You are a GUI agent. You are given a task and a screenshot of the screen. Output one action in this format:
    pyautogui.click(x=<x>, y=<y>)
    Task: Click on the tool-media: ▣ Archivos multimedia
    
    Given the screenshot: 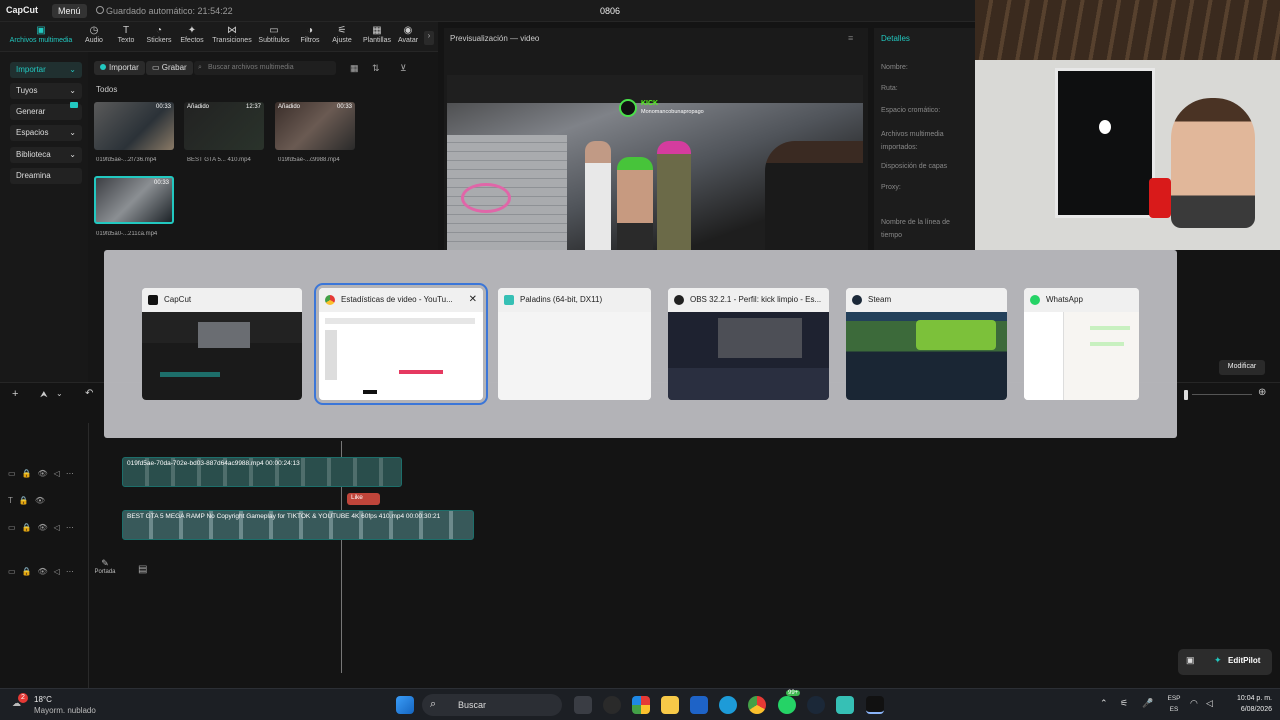 What is the action you would take?
    pyautogui.click(x=41, y=34)
    